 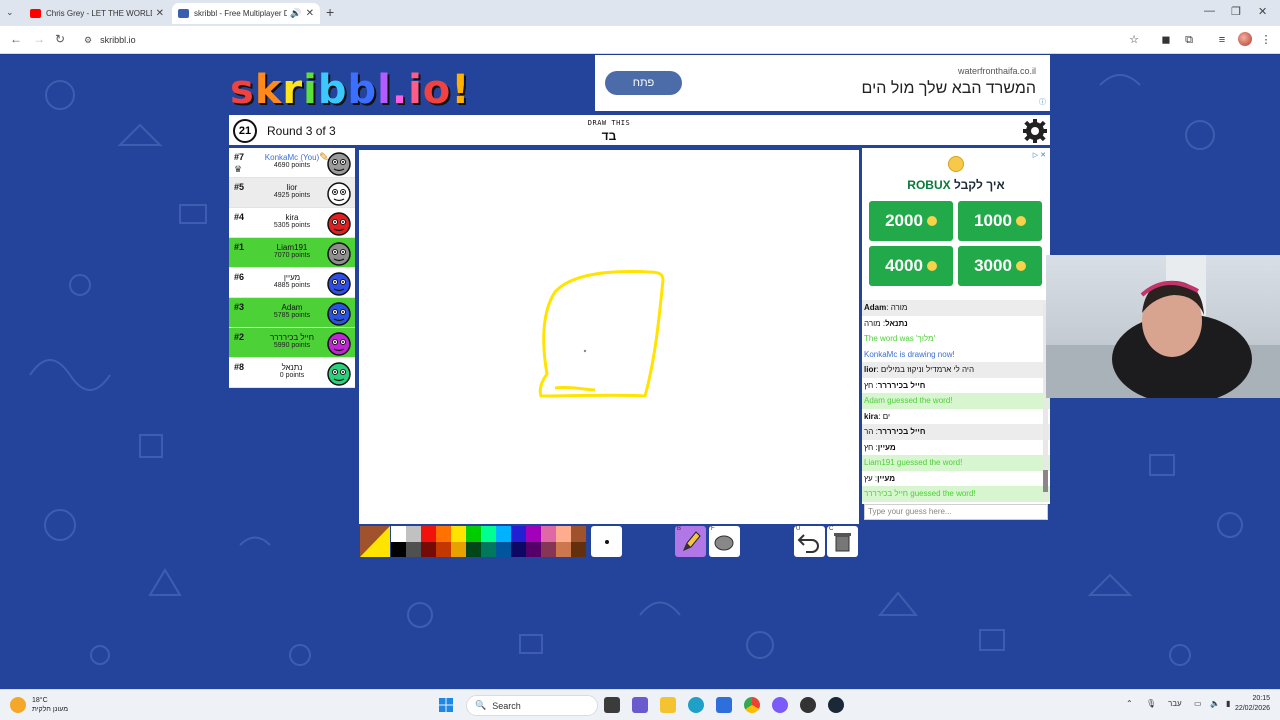 I want to click on settings-gear-icon, so click(x=1035, y=131).